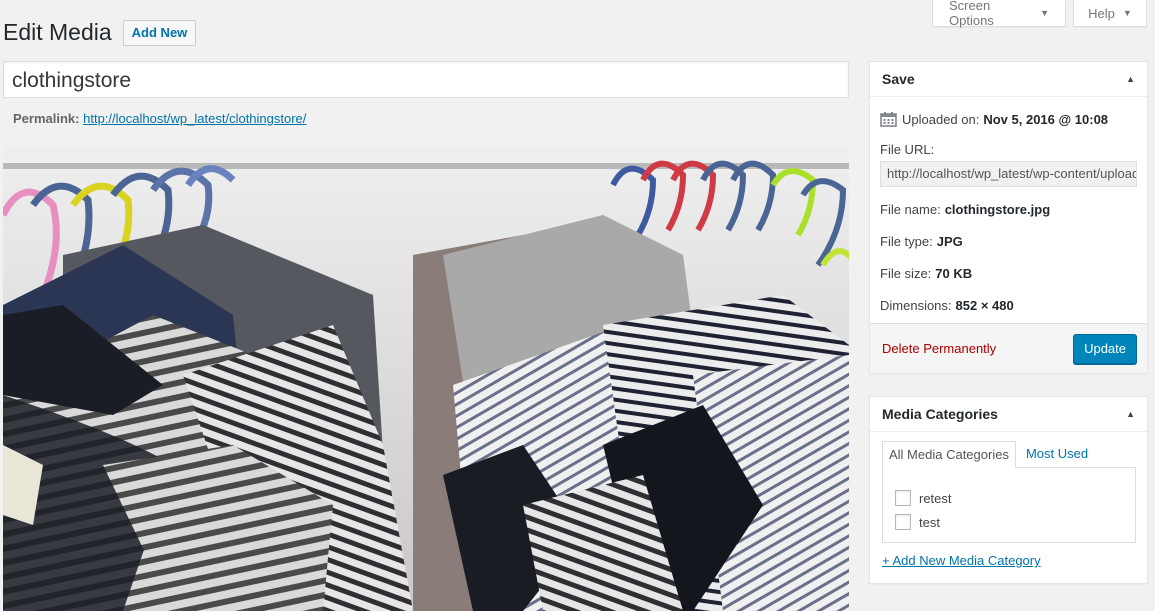  I want to click on file-name-value: clothingstore.jpg, so click(997, 209).